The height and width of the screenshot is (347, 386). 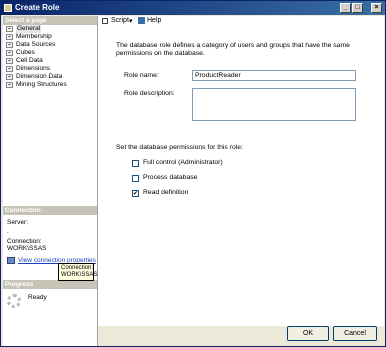 What do you see at coordinates (355, 333) in the screenshot?
I see `cancel-button: Cancel` at bounding box center [355, 333].